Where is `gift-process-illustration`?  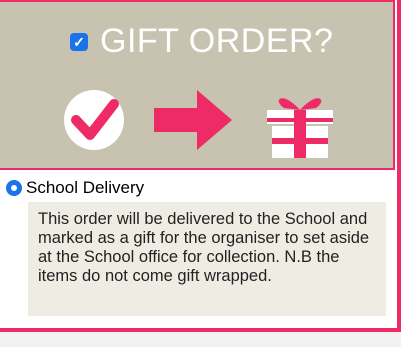 gift-process-illustration is located at coordinates (198, 124).